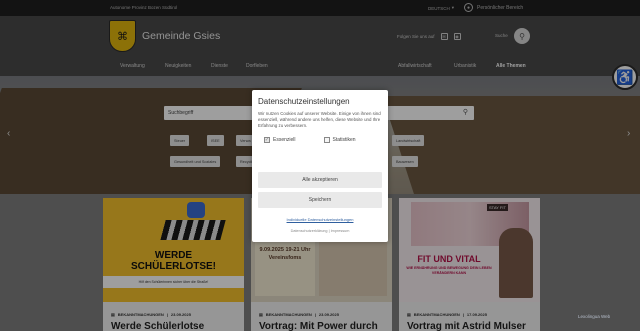  I want to click on essential-option: ✓ Essenziell, so click(280, 140).